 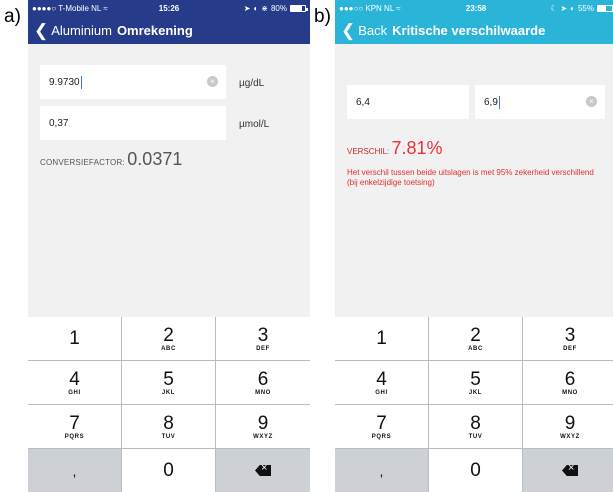 What do you see at coordinates (322, 16) in the screenshot?
I see `panel-label-b: b)` at bounding box center [322, 16].